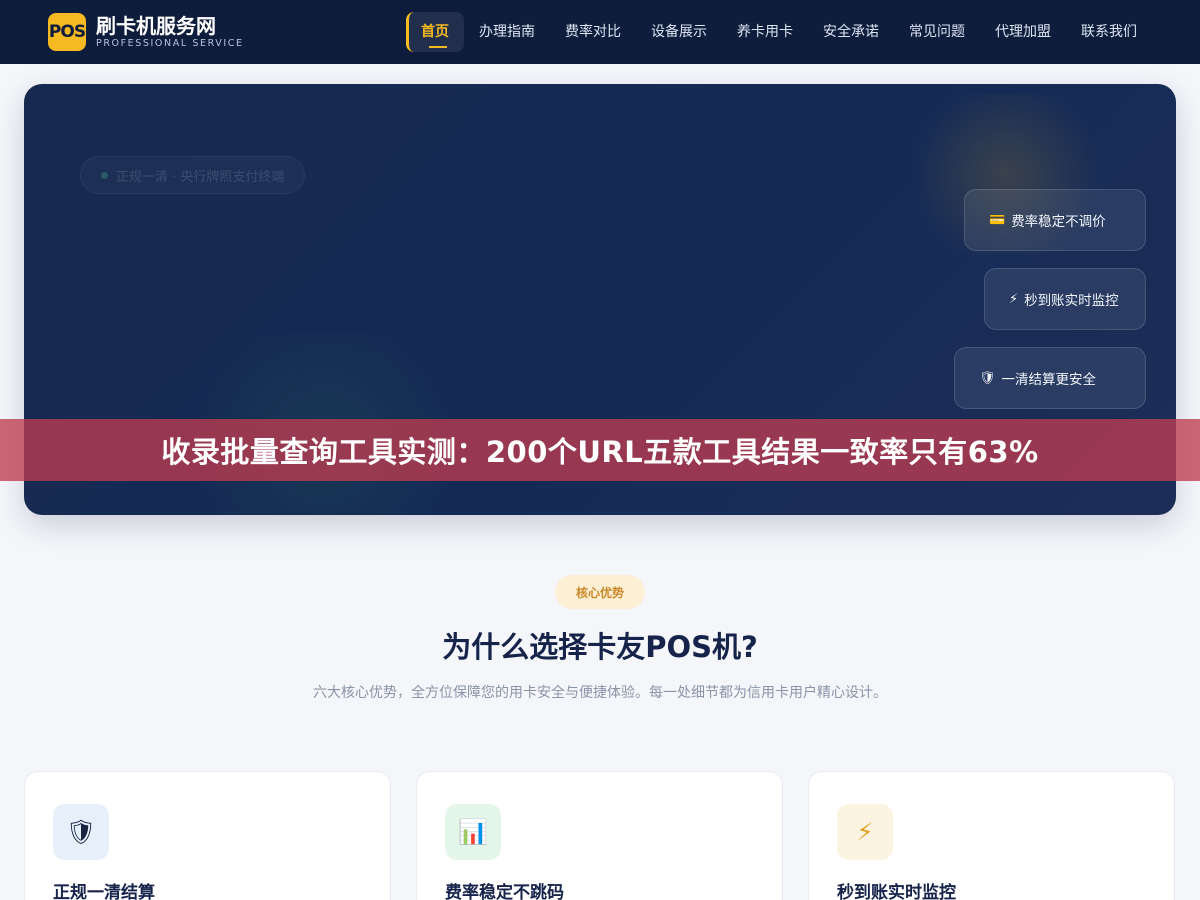  I want to click on credit-card-icon: 💳, so click(997, 220).